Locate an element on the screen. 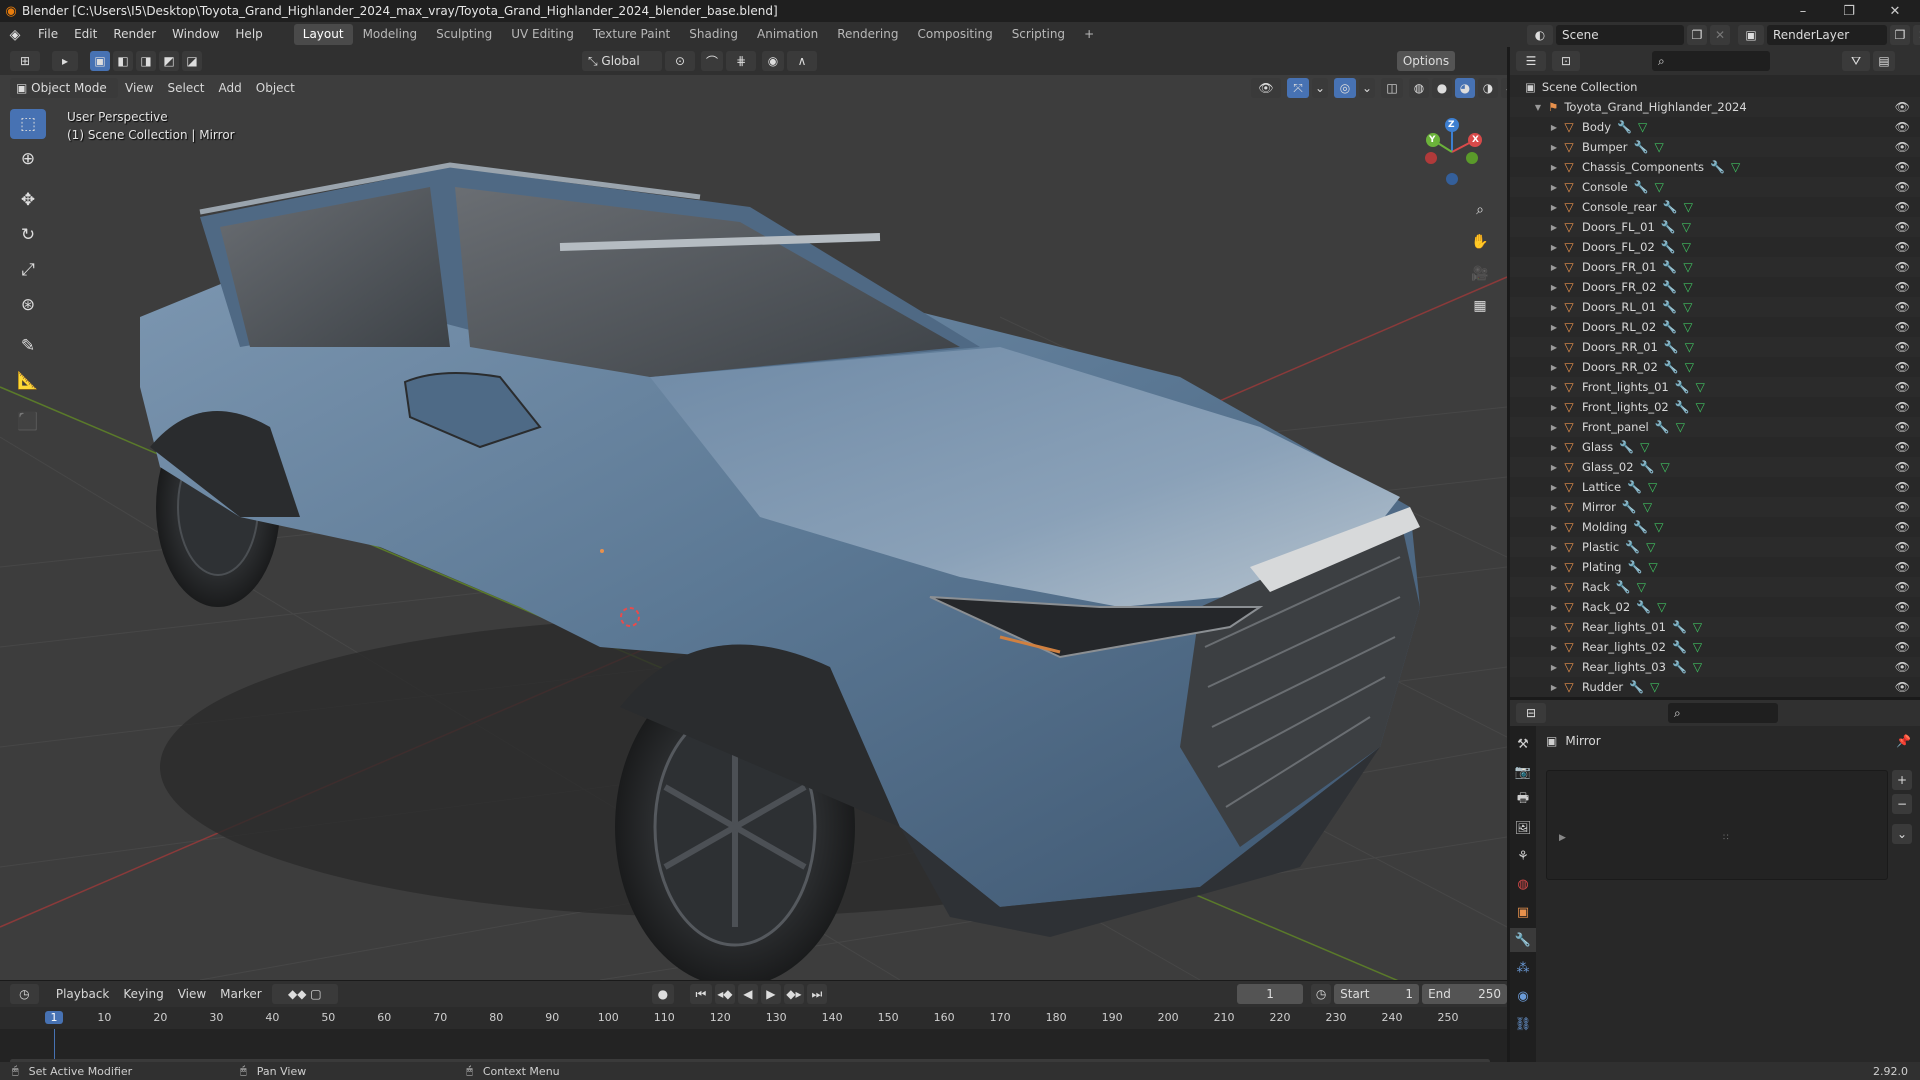 The height and width of the screenshot is (1080, 1920). outliner-object-row: ▶ ▽ Bumper 🔧 ▽ 👁 is located at coordinates (1715, 147).